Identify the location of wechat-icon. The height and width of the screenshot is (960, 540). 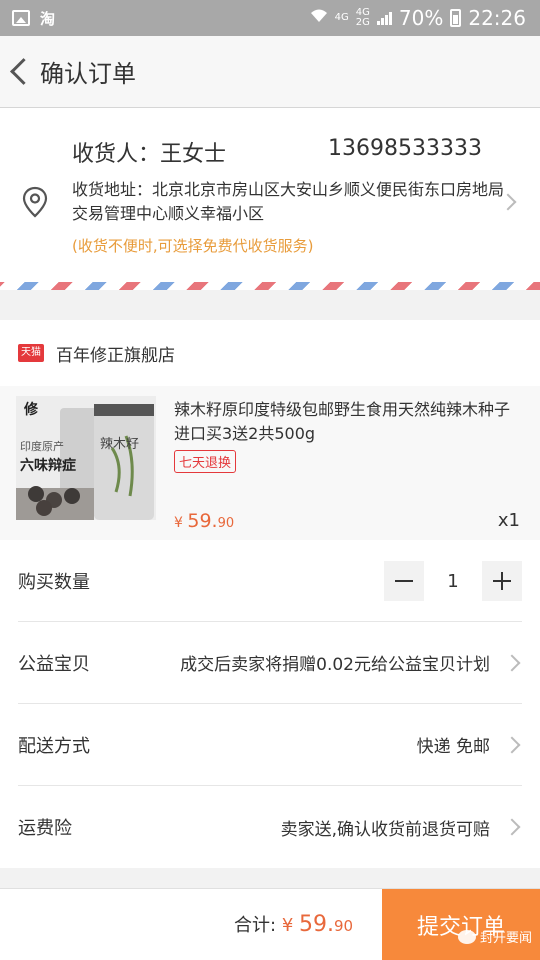
(466, 936).